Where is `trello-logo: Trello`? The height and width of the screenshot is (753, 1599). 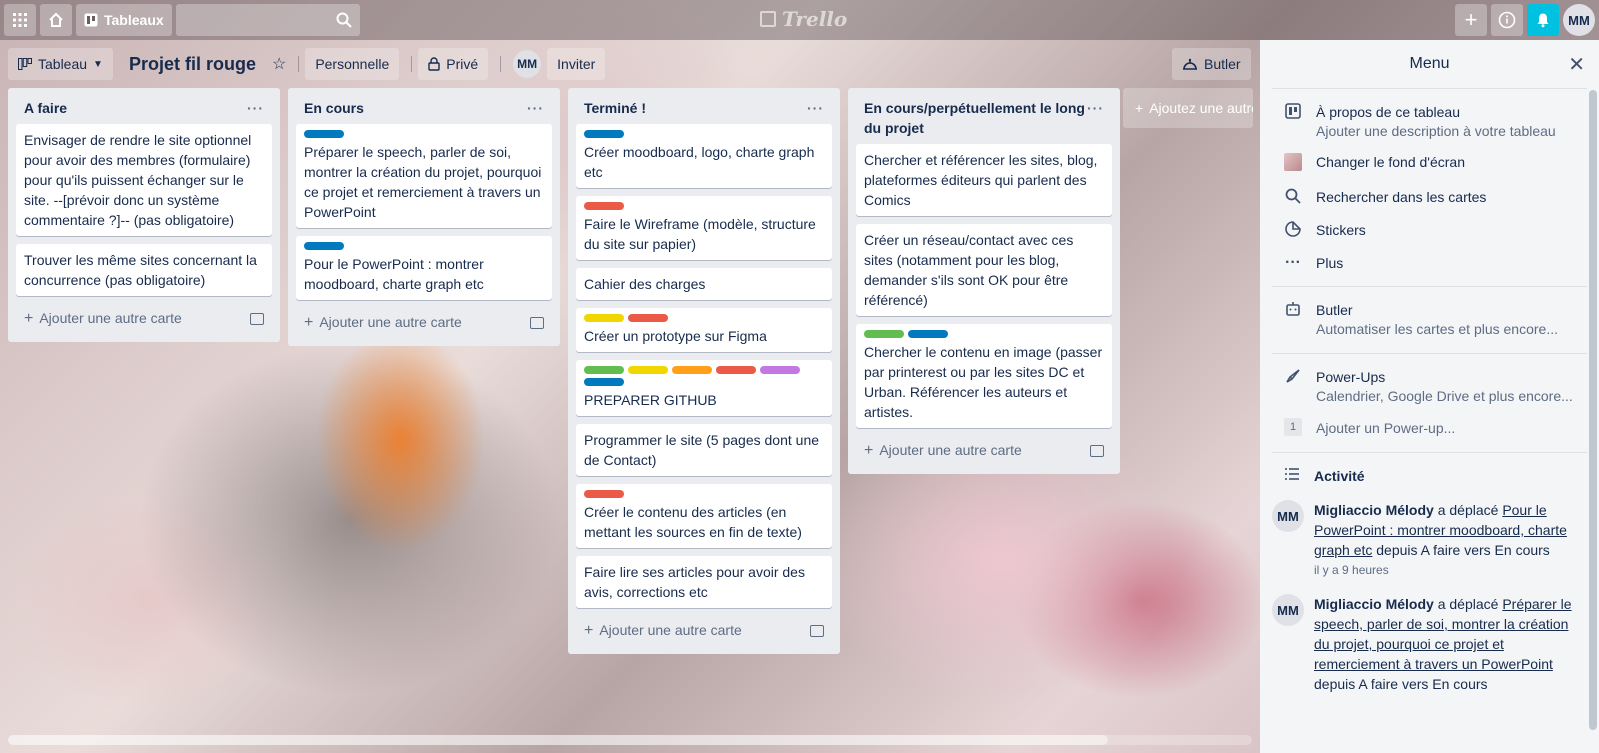
trello-logo: Trello is located at coordinates (803, 19).